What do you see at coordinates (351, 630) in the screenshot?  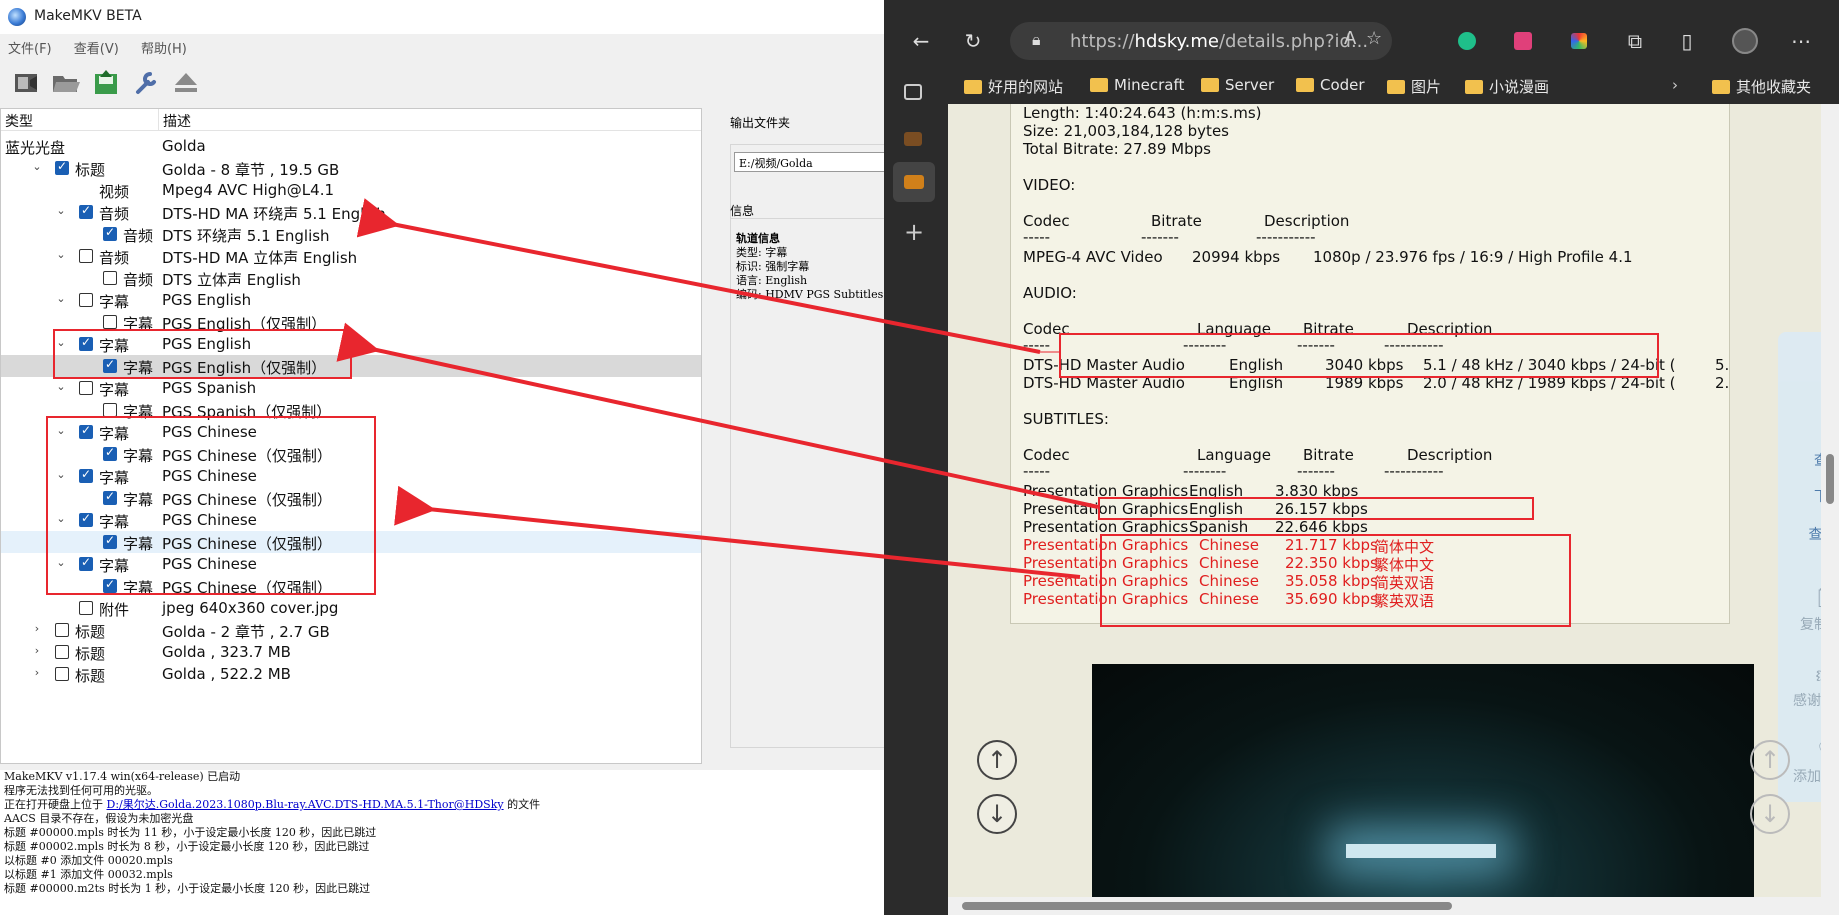 I see `tree-row: › 标题 Golda - 2 章节 , 2.7 GB` at bounding box center [351, 630].